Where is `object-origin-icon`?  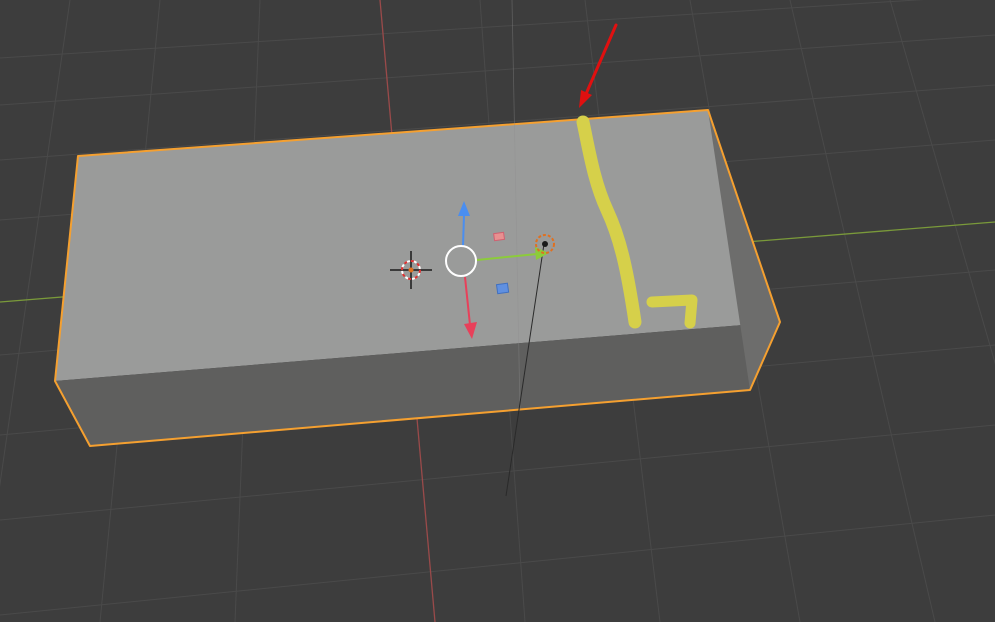
object-origin-icon is located at coordinates (411, 270).